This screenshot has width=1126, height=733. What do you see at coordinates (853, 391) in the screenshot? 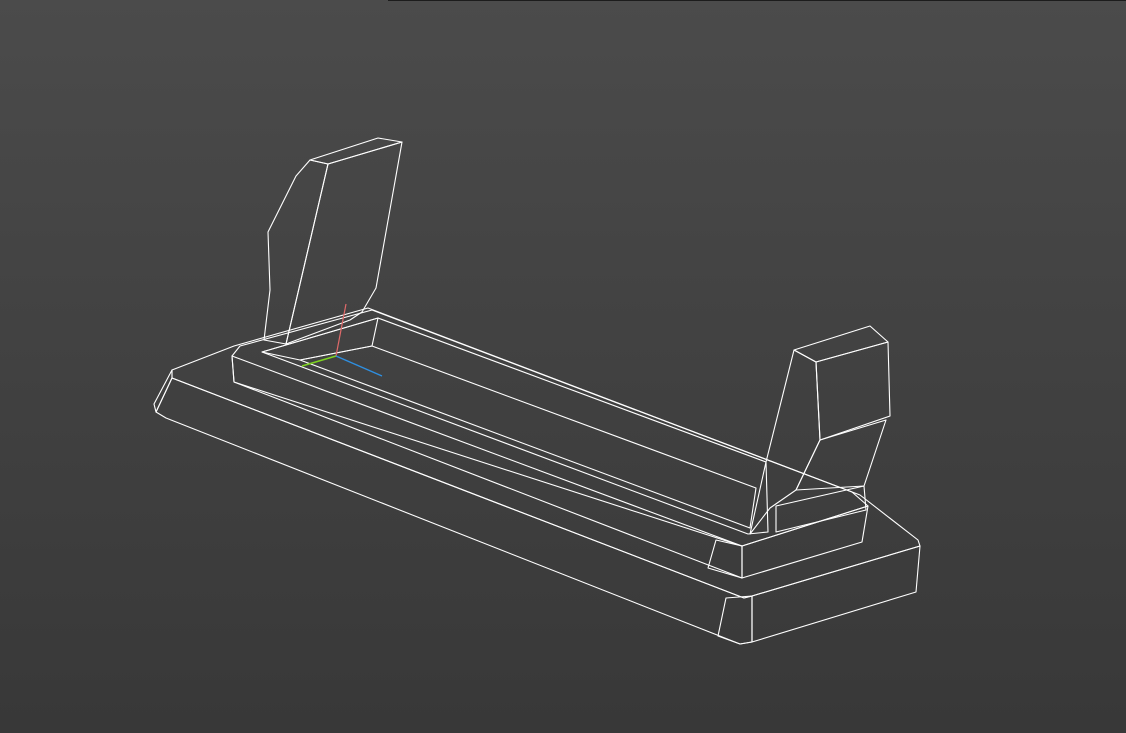
I see `right-post-front-face` at bounding box center [853, 391].